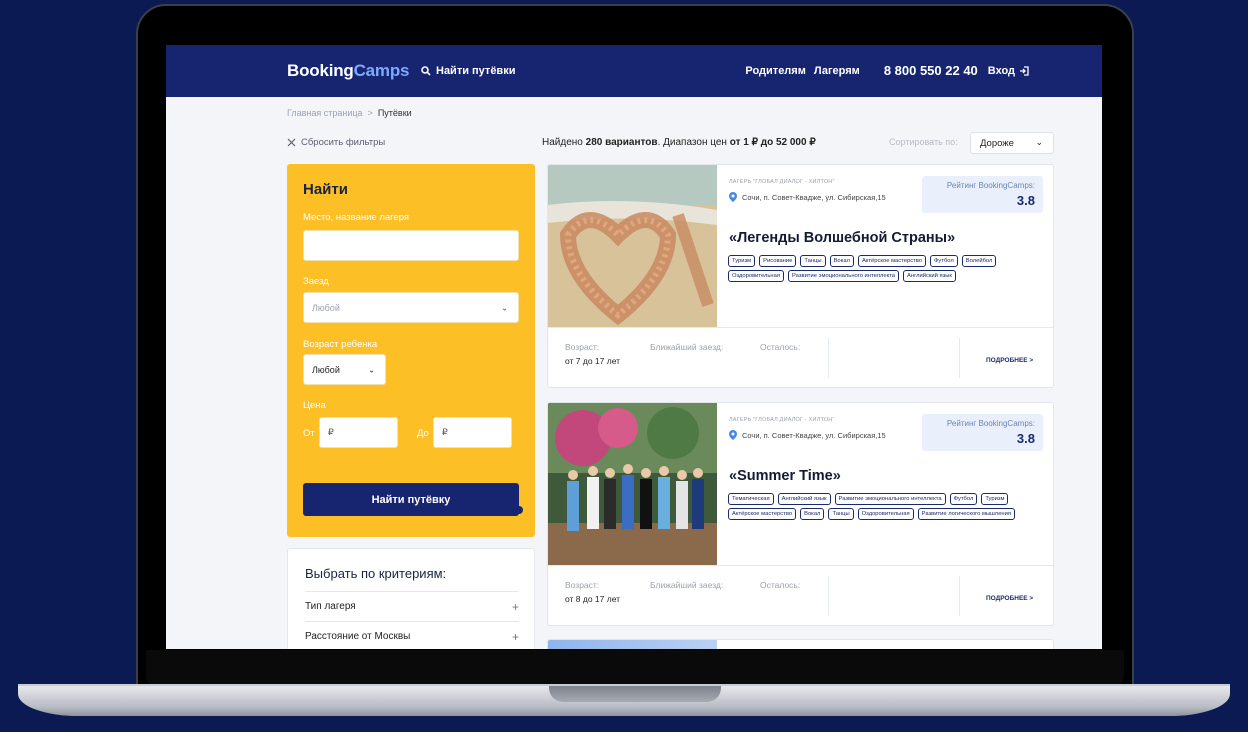 This screenshot has height=732, width=1248. I want to click on tag: Тематическая, so click(751, 499).